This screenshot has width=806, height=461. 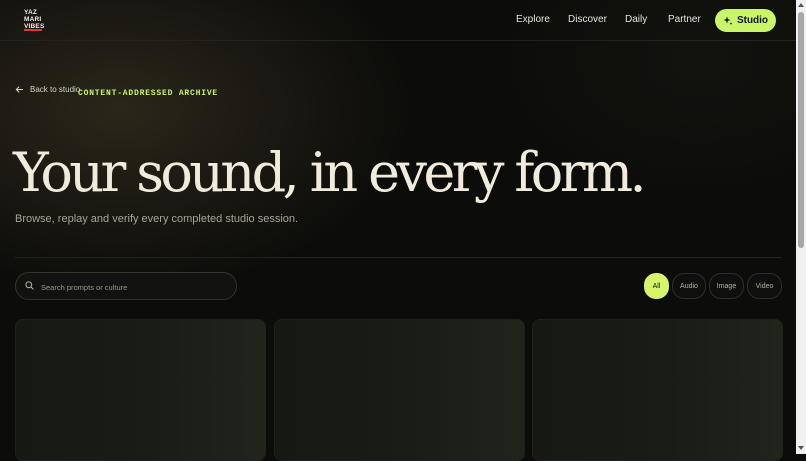 I want to click on scrollbar-thumb, so click(x=801, y=130).